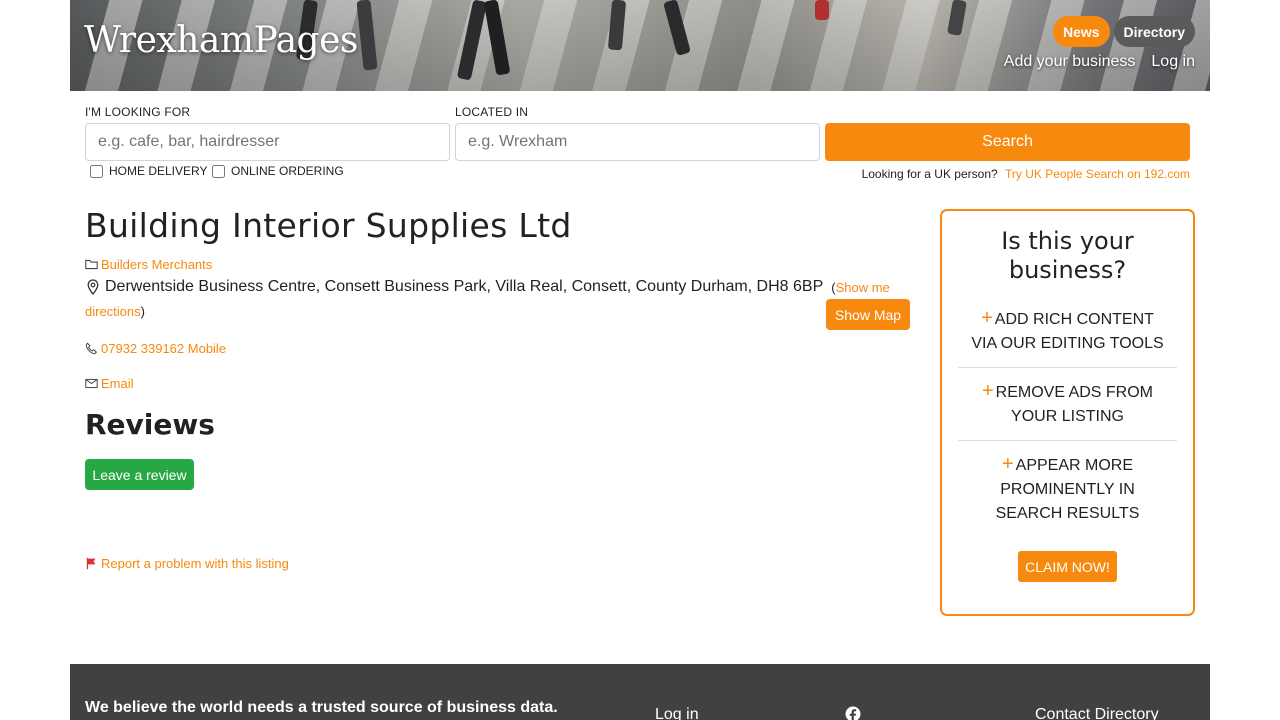 The image size is (1280, 720). I want to click on login-link: Log in, so click(1173, 62).